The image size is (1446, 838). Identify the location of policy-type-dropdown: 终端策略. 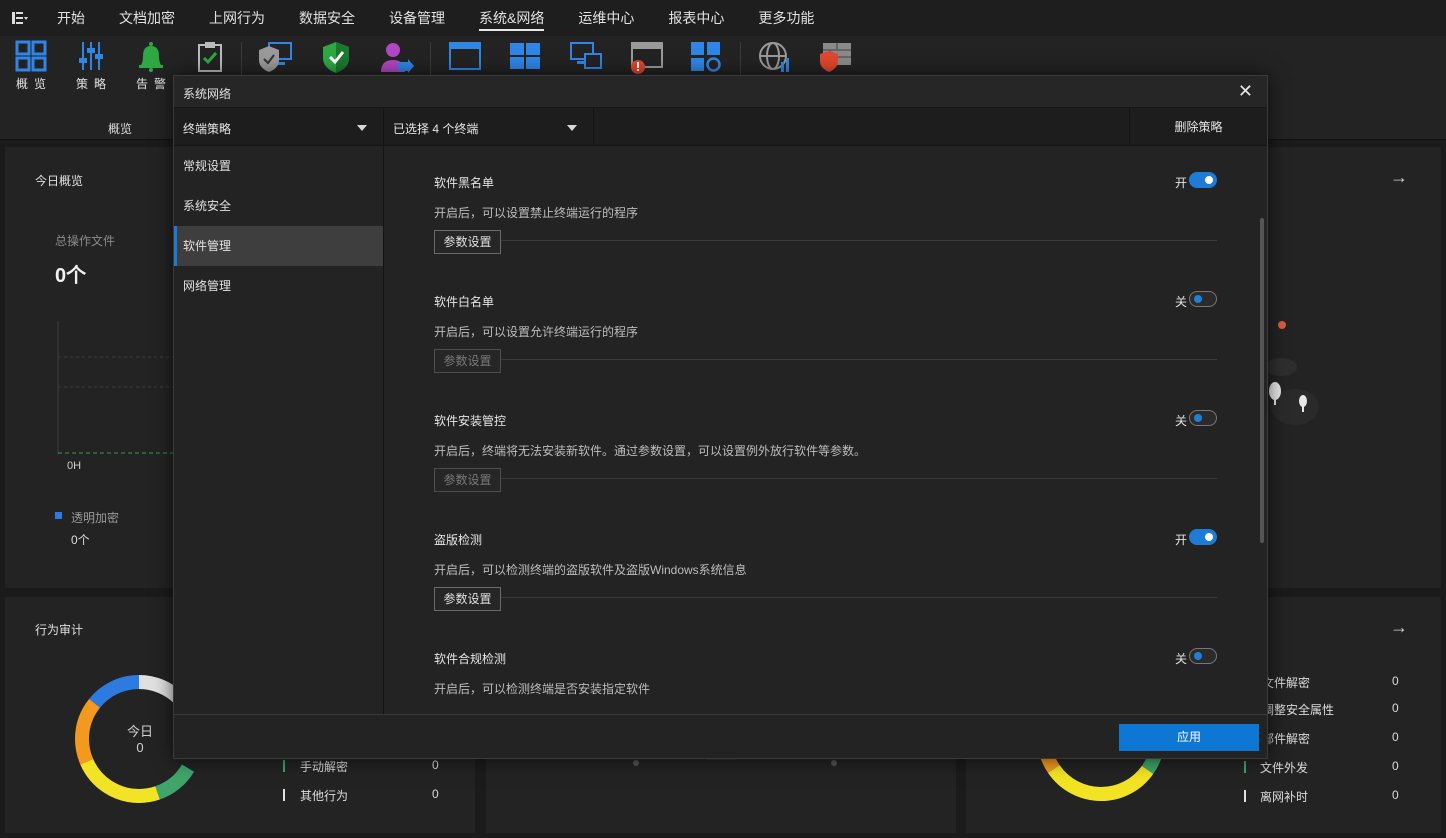
(279, 127).